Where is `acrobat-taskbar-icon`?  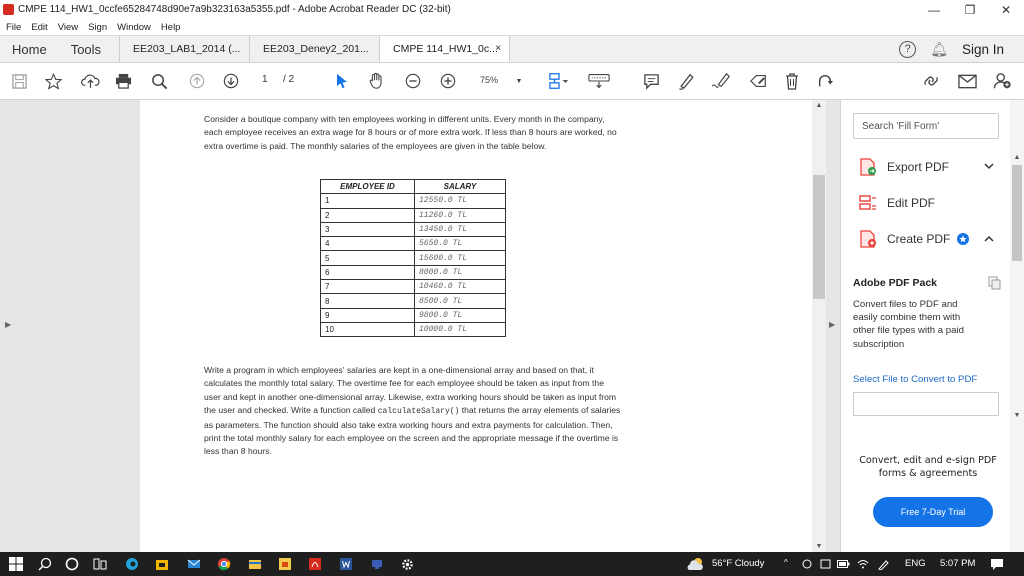
acrobat-taskbar-icon is located at coordinates (315, 564).